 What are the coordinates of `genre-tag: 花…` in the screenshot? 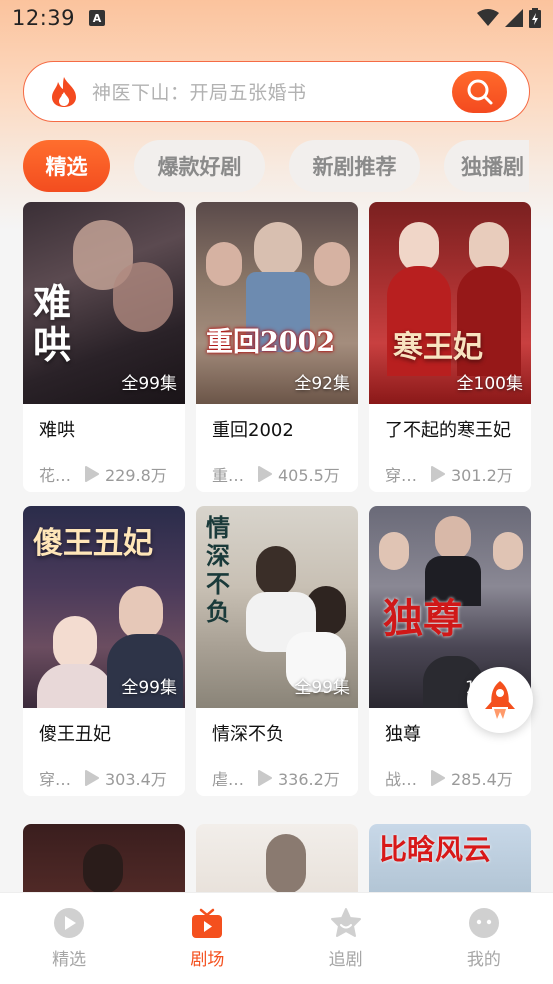 It's located at (55, 475).